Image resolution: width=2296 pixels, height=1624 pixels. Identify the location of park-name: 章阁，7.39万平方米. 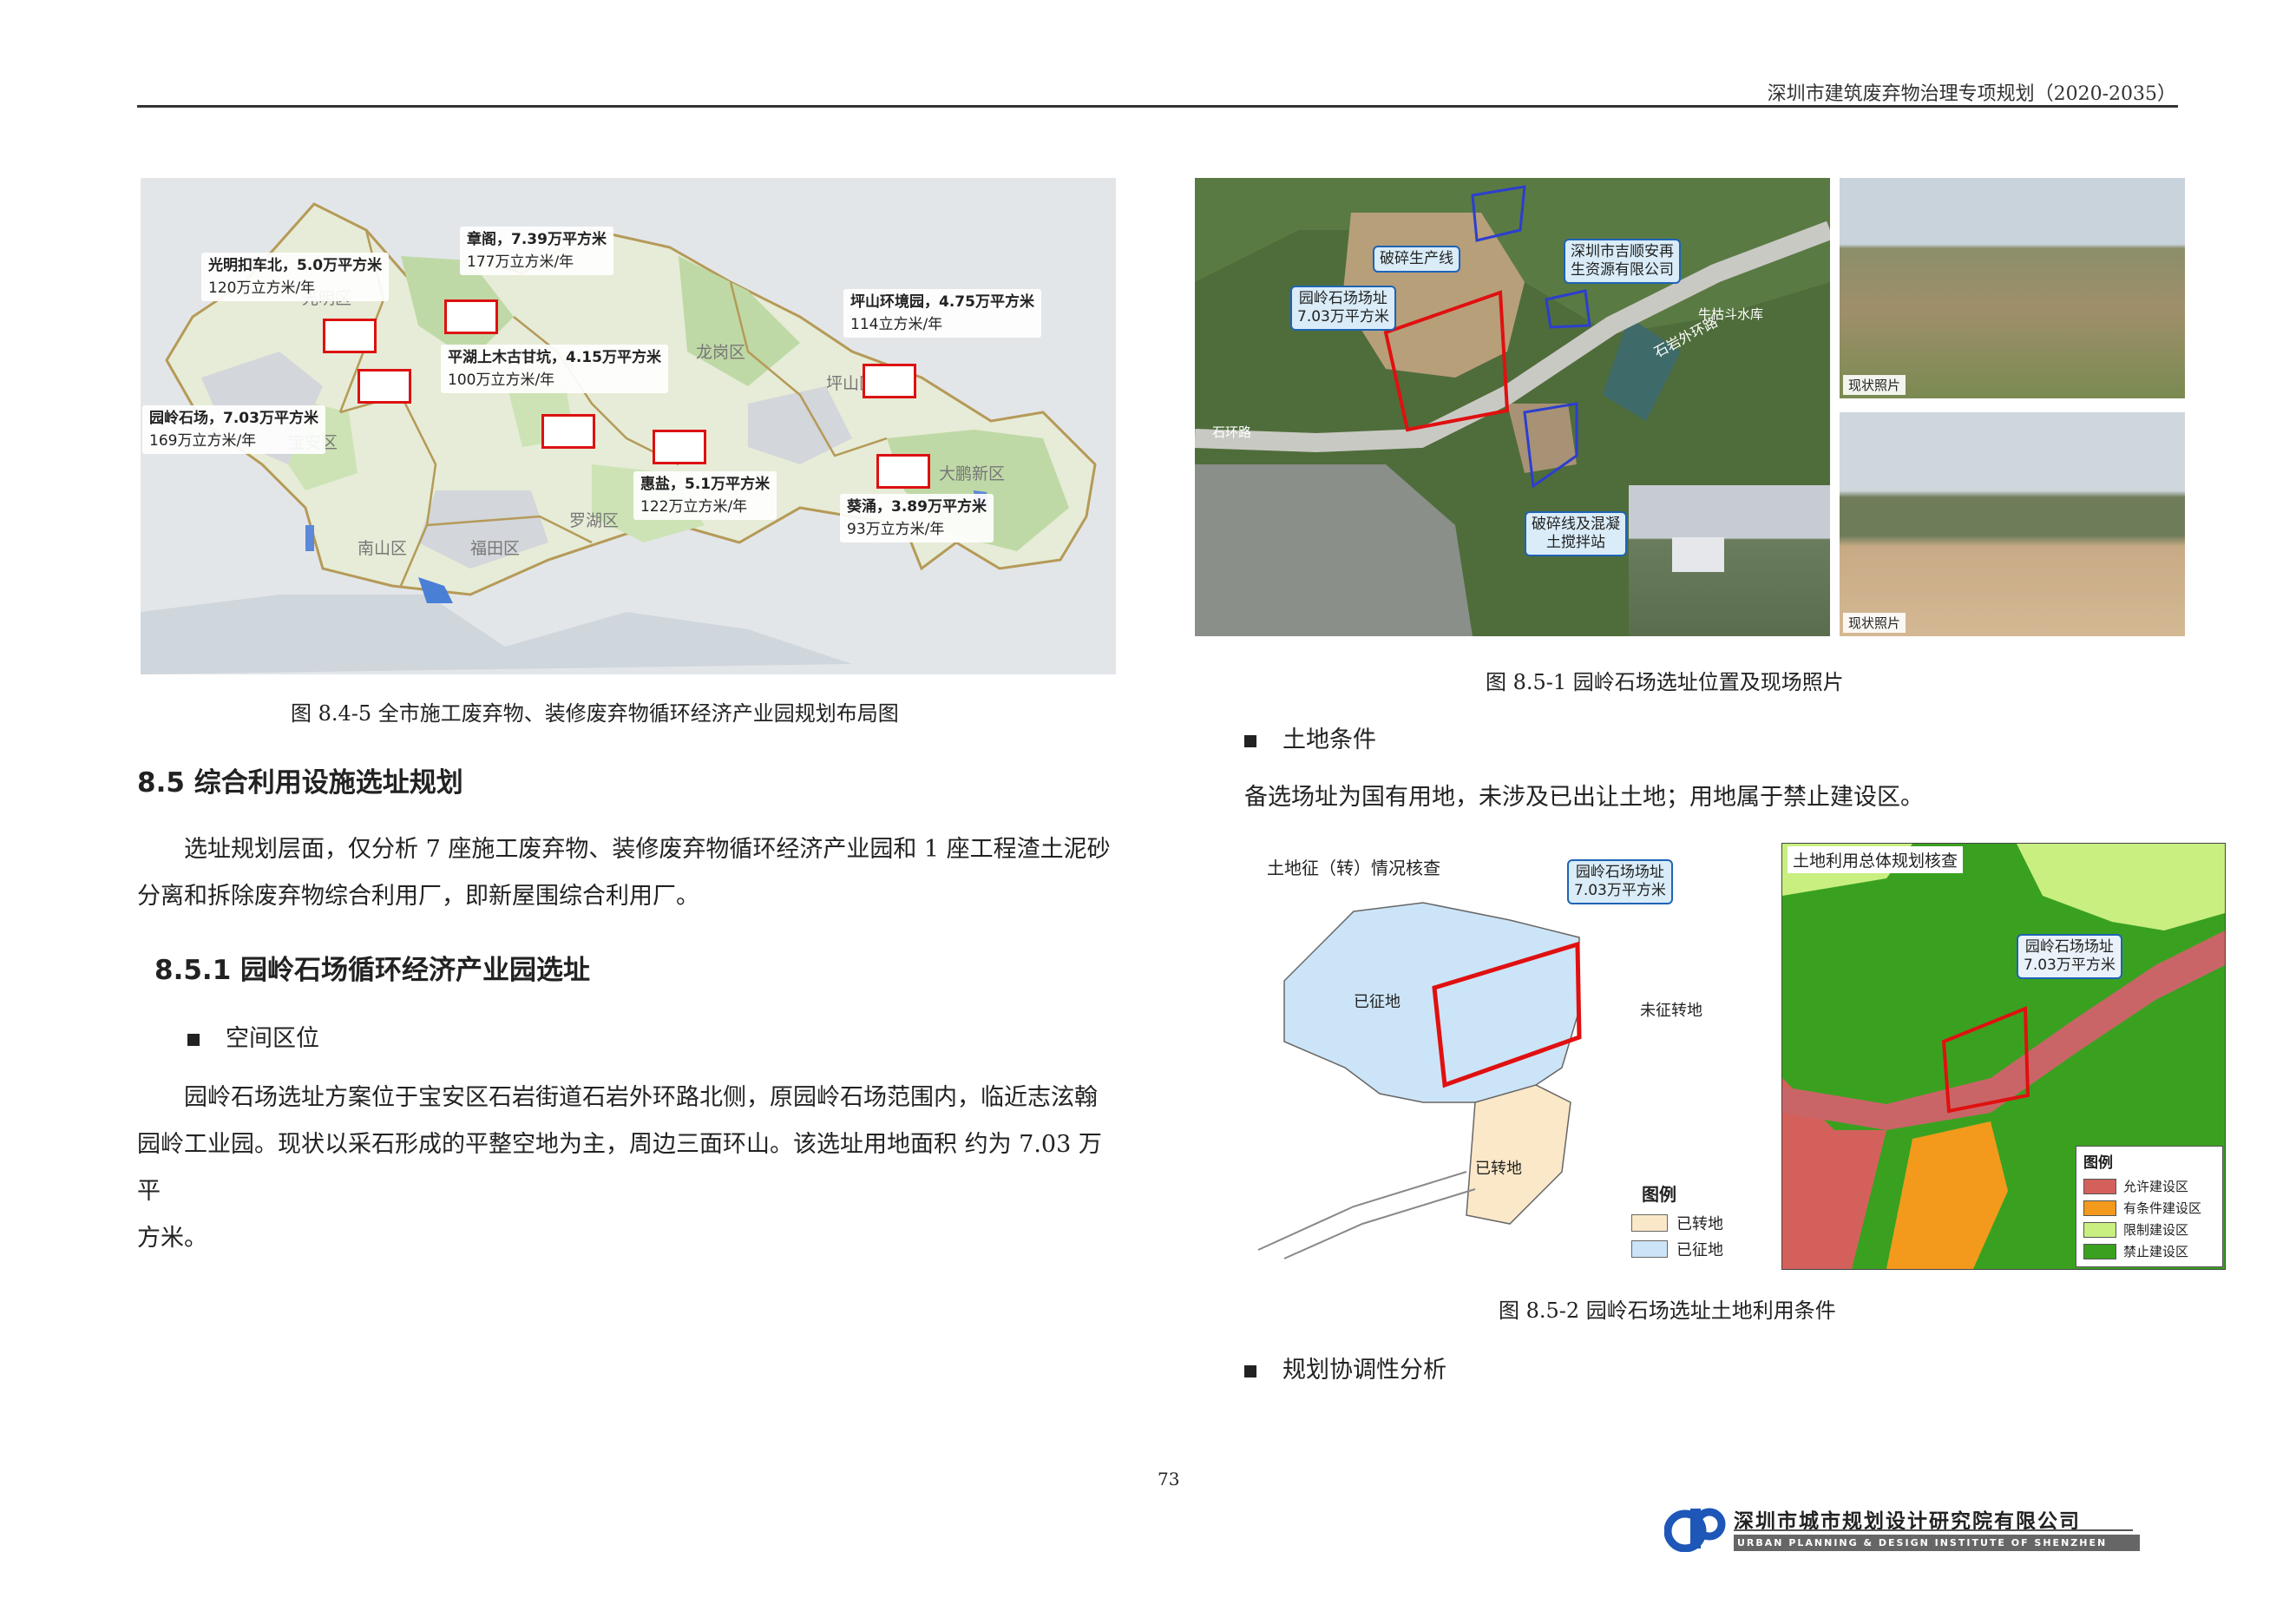
(537, 239).